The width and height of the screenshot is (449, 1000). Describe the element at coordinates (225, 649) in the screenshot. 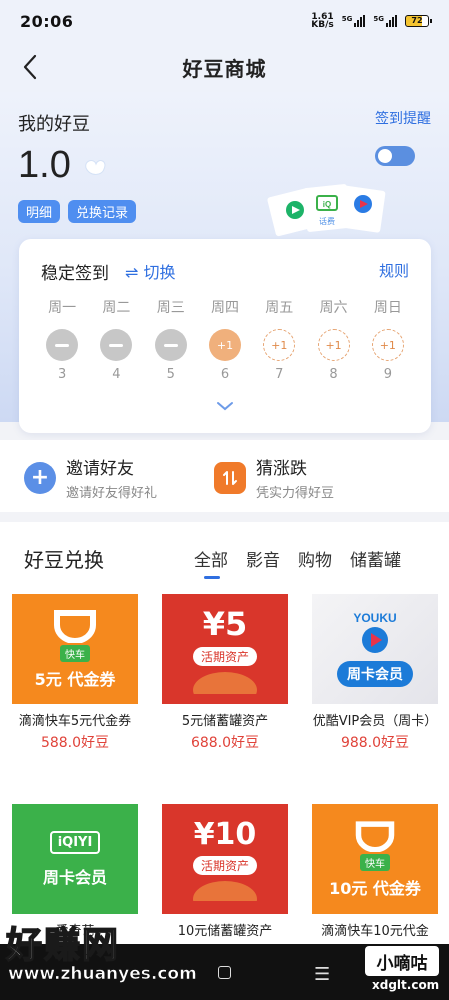

I see `product-image: ¥5 活期资产` at that location.